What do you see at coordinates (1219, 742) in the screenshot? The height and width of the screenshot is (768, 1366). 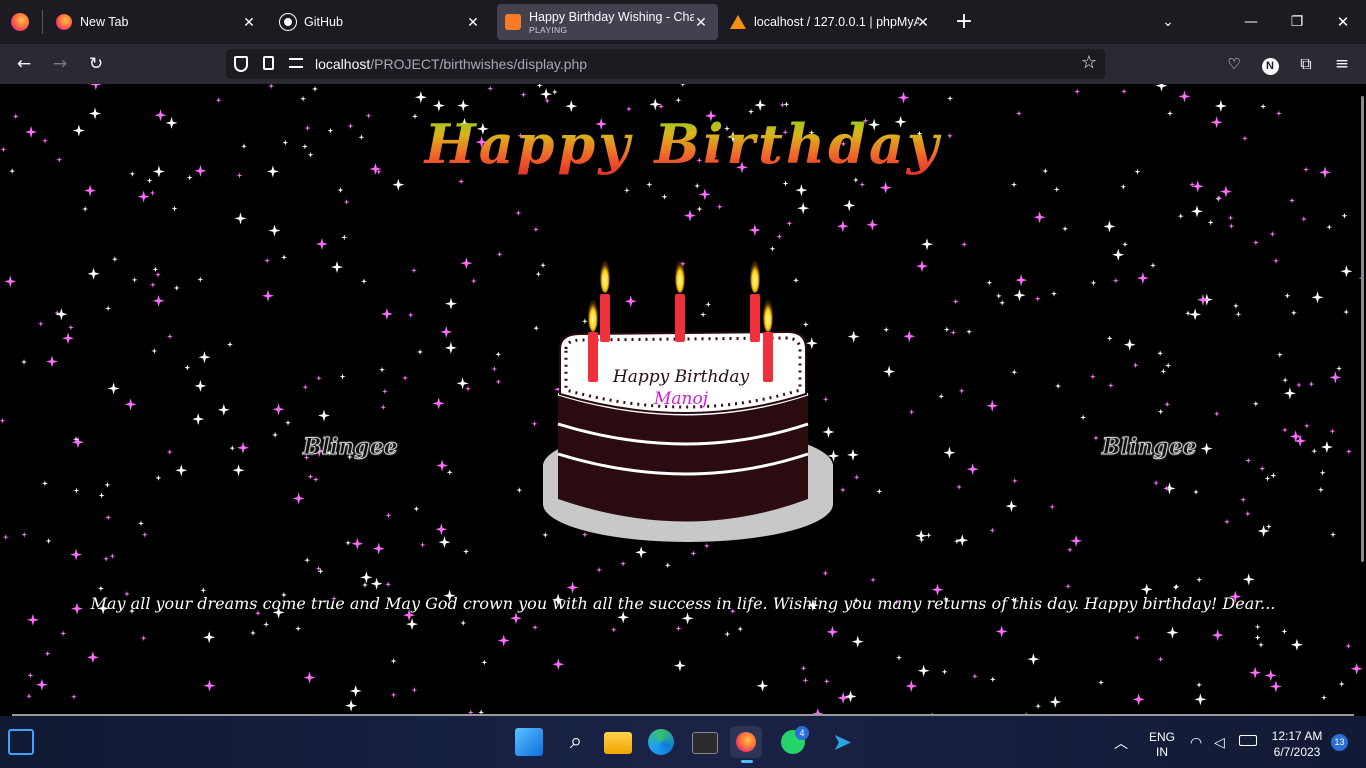 I see `volume-icon: ◁` at bounding box center [1219, 742].